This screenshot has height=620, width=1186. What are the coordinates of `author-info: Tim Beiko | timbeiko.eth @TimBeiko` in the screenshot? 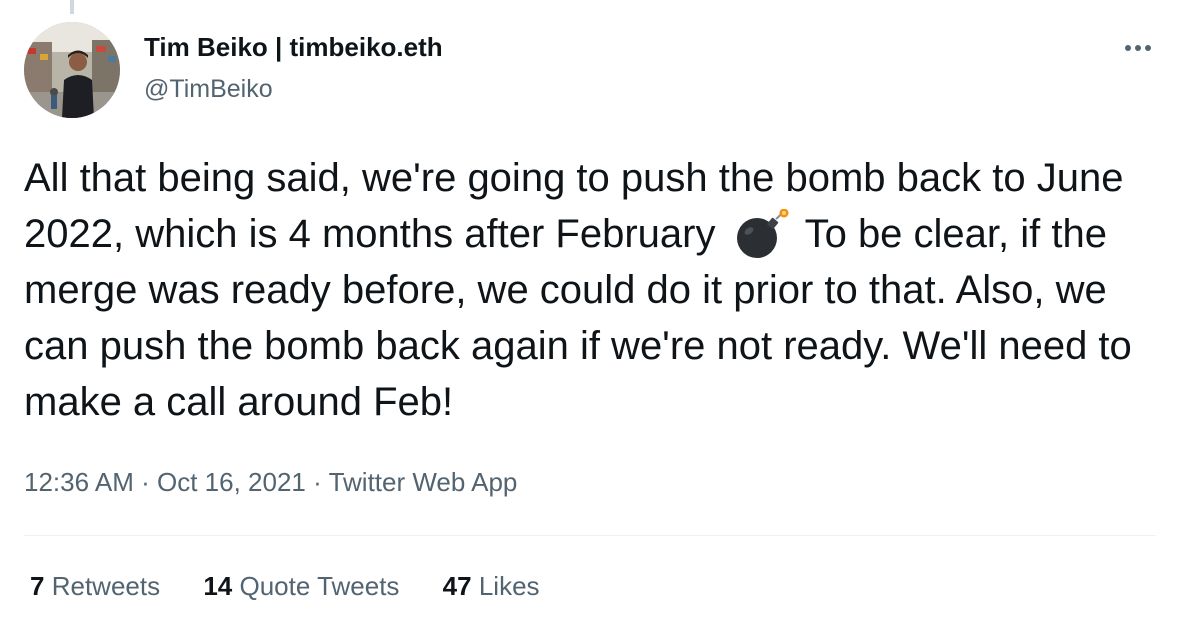 It's located at (293, 68).